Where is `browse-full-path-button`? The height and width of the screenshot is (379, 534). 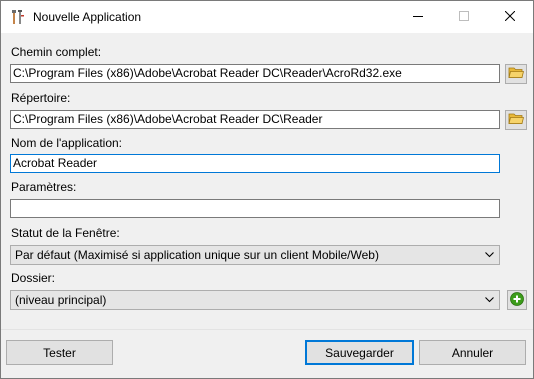 browse-full-path-button is located at coordinates (516, 74).